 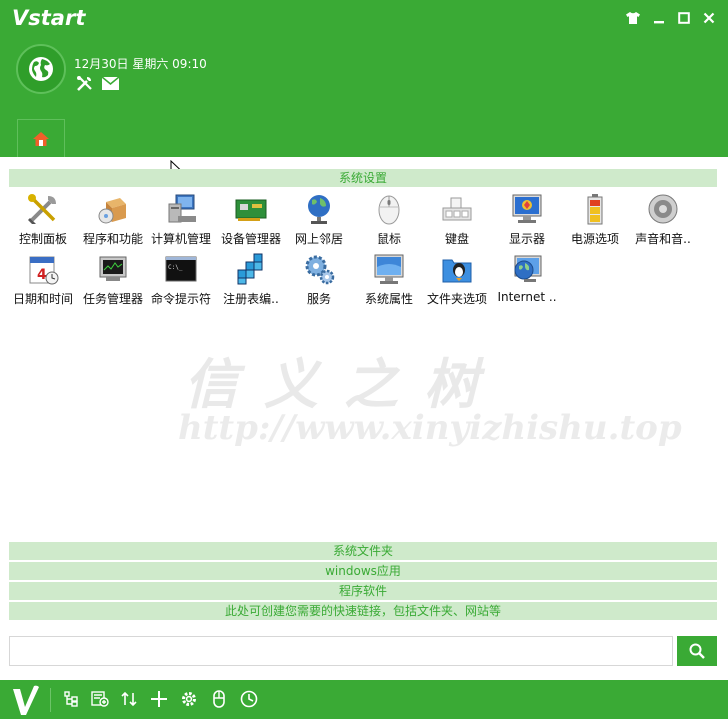 What do you see at coordinates (250, 239) in the screenshot?
I see `item-label: 设备管理器` at bounding box center [250, 239].